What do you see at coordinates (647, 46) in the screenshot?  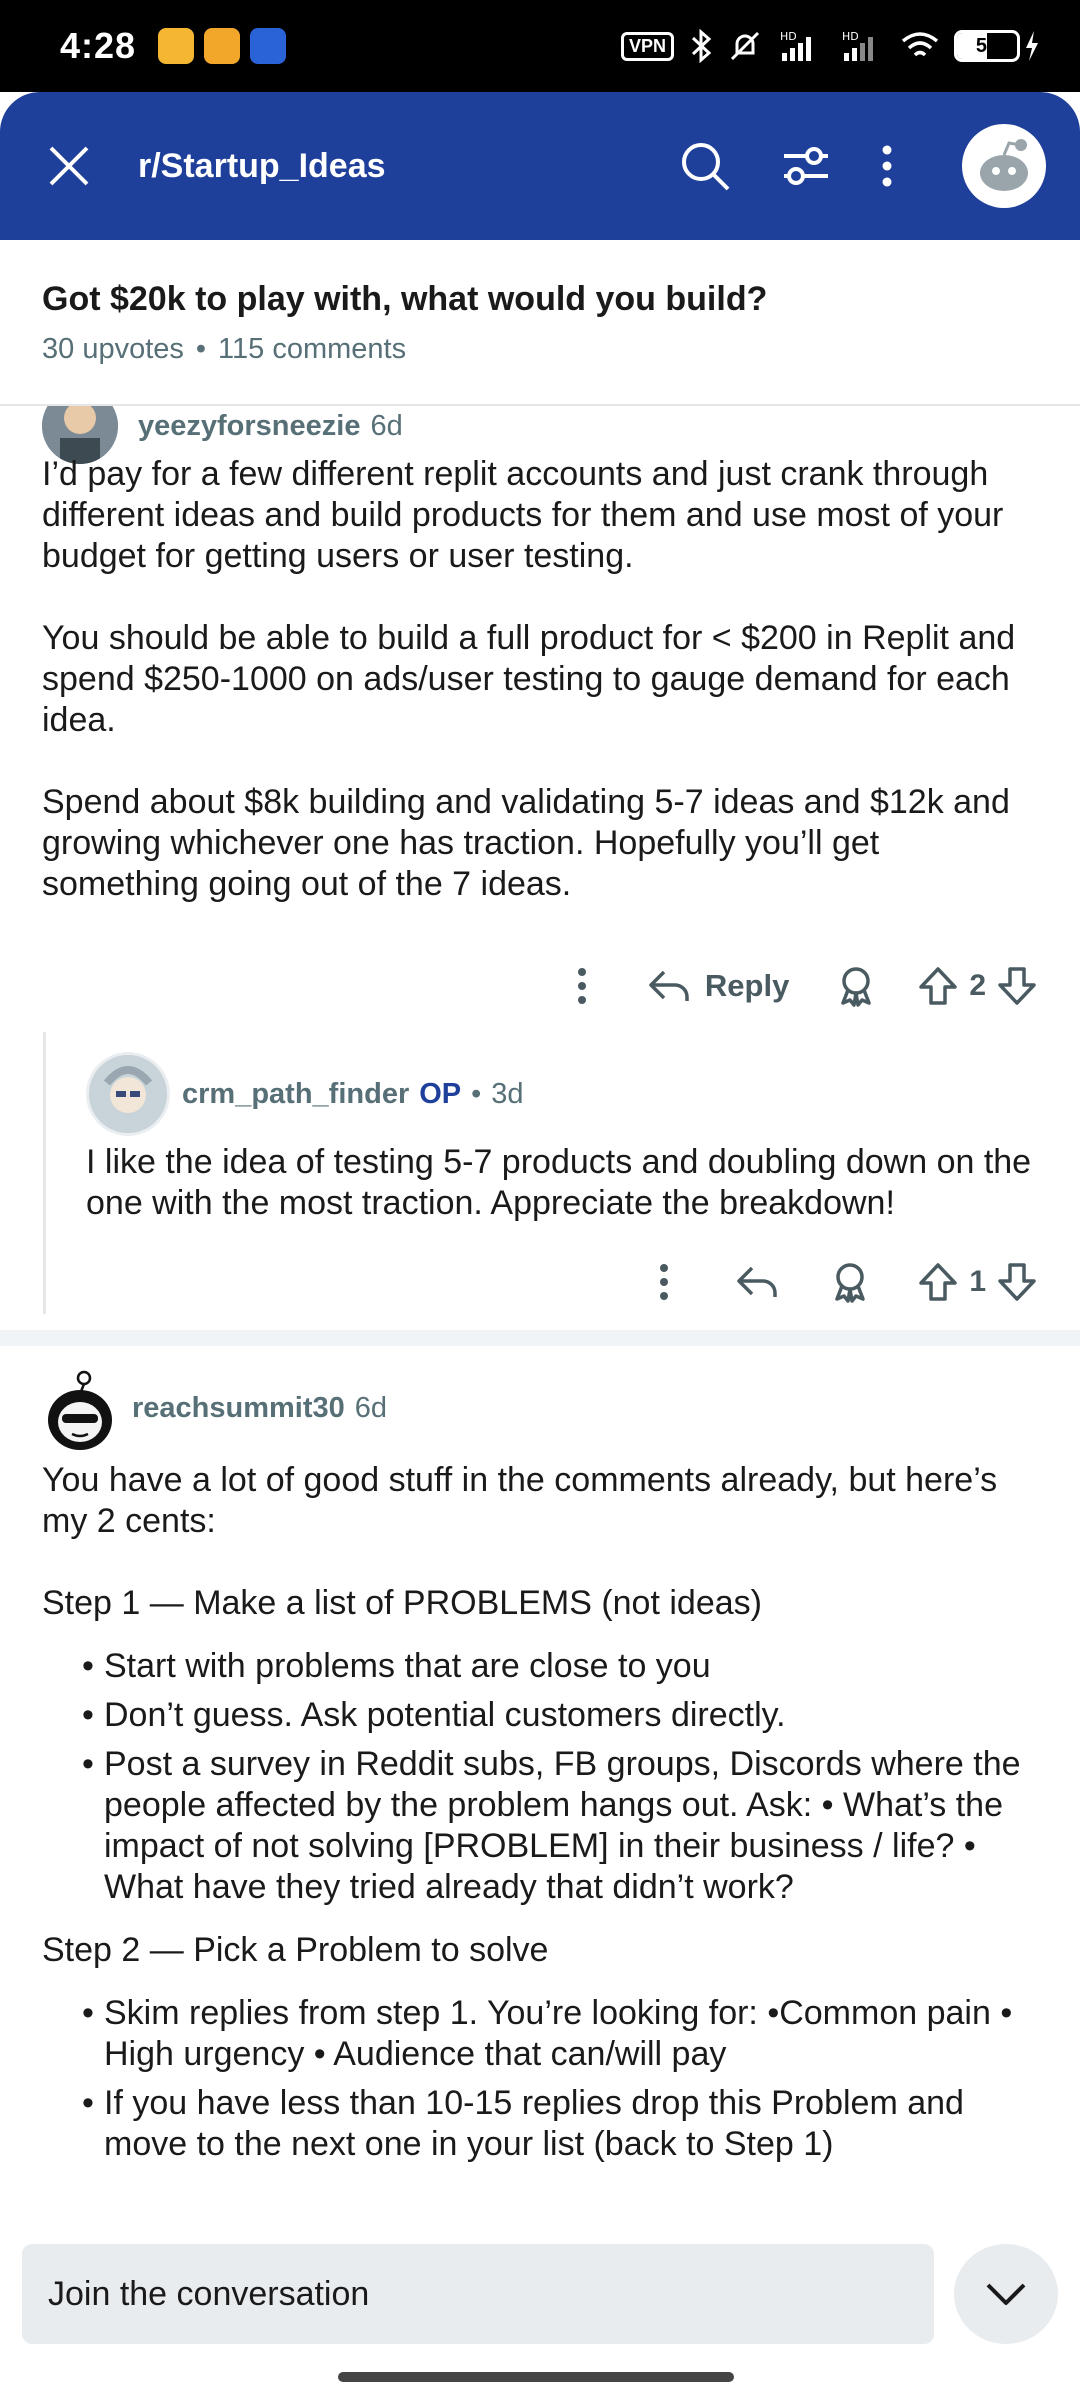 I see `vpn-badge: VPN` at bounding box center [647, 46].